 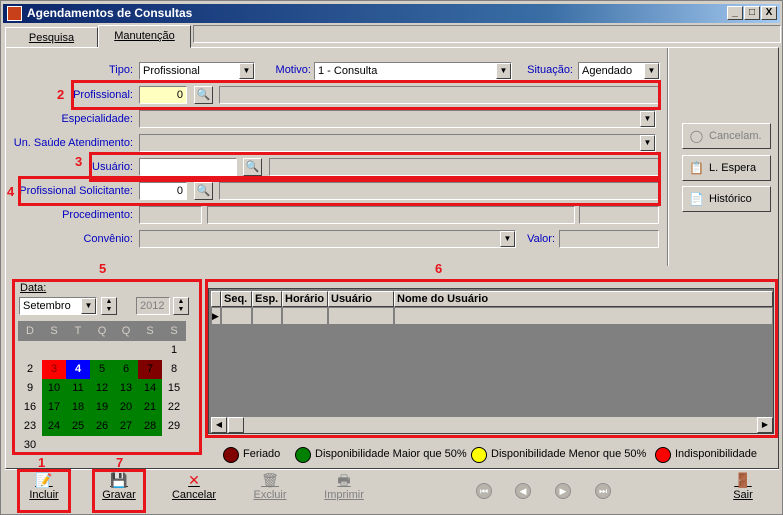 What do you see at coordinates (170, 215) in the screenshot?
I see `procedimento-code-input` at bounding box center [170, 215].